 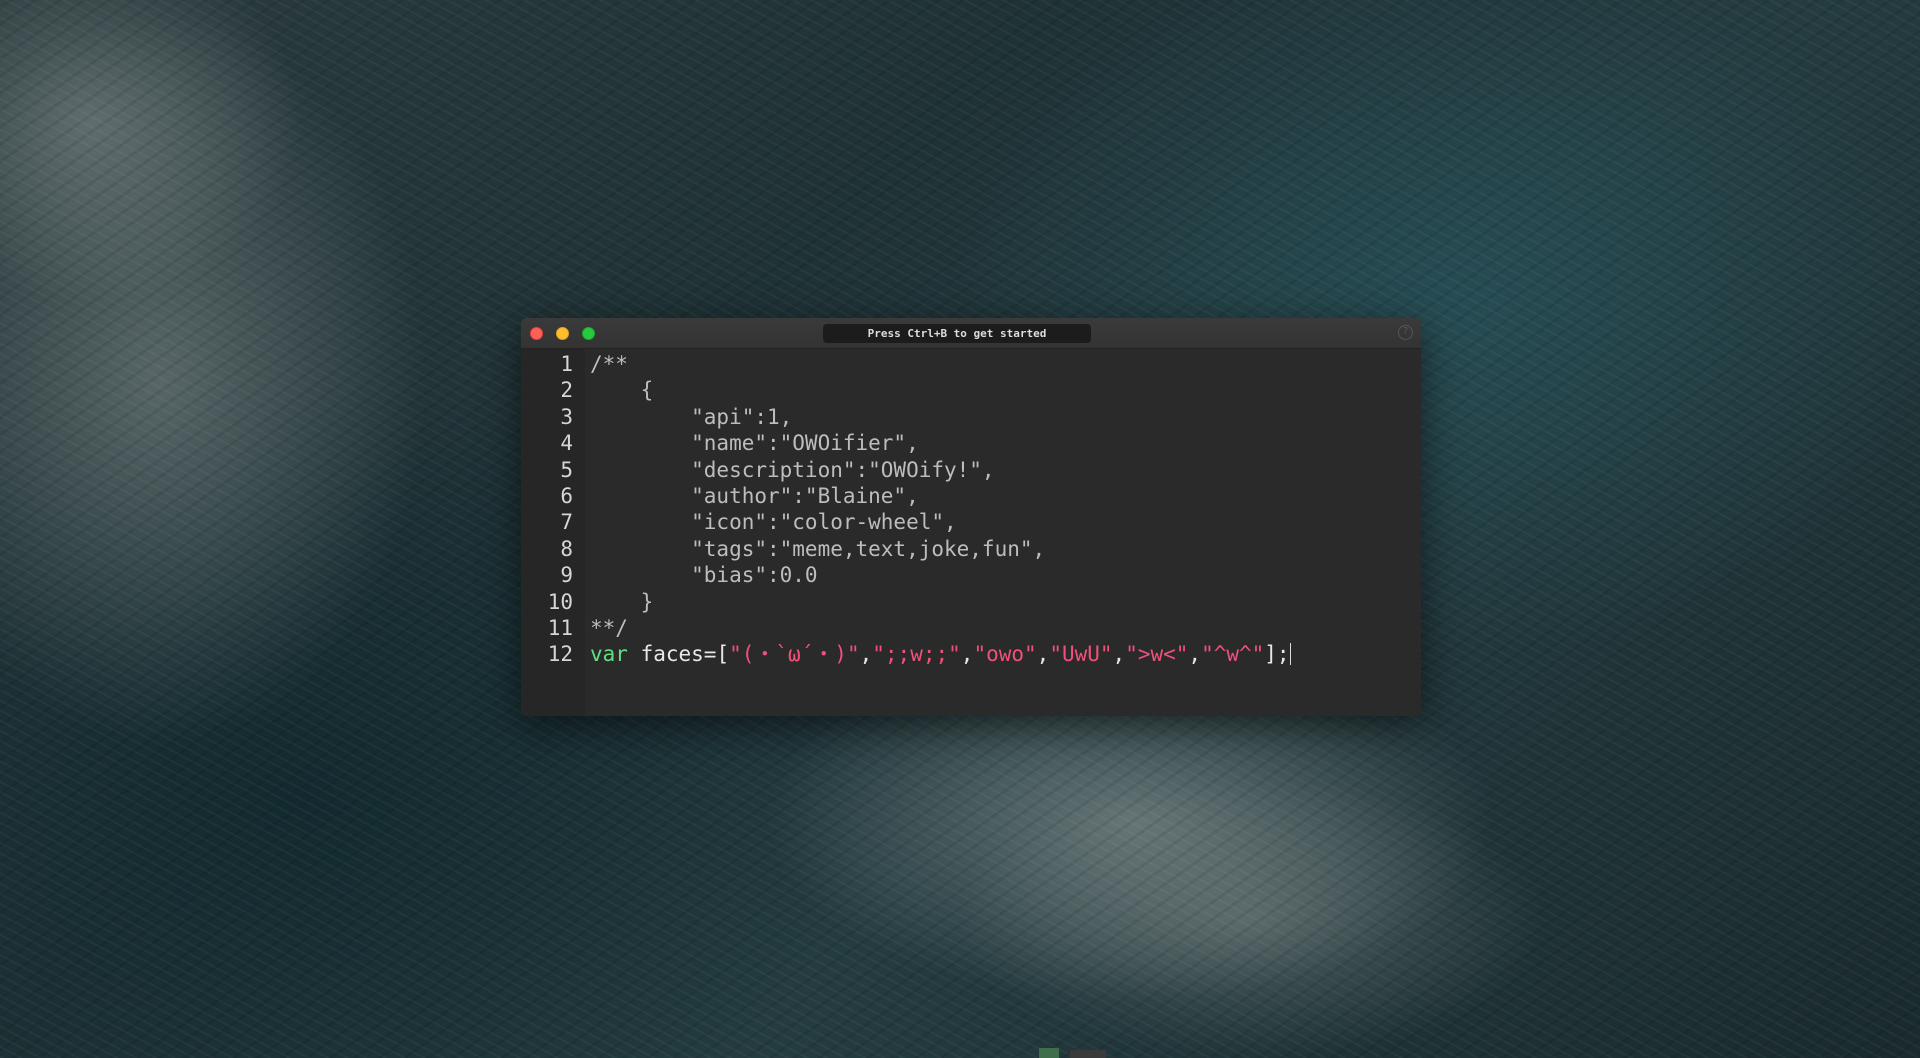 I want to click on token-comment: **/, so click(x=609, y=628).